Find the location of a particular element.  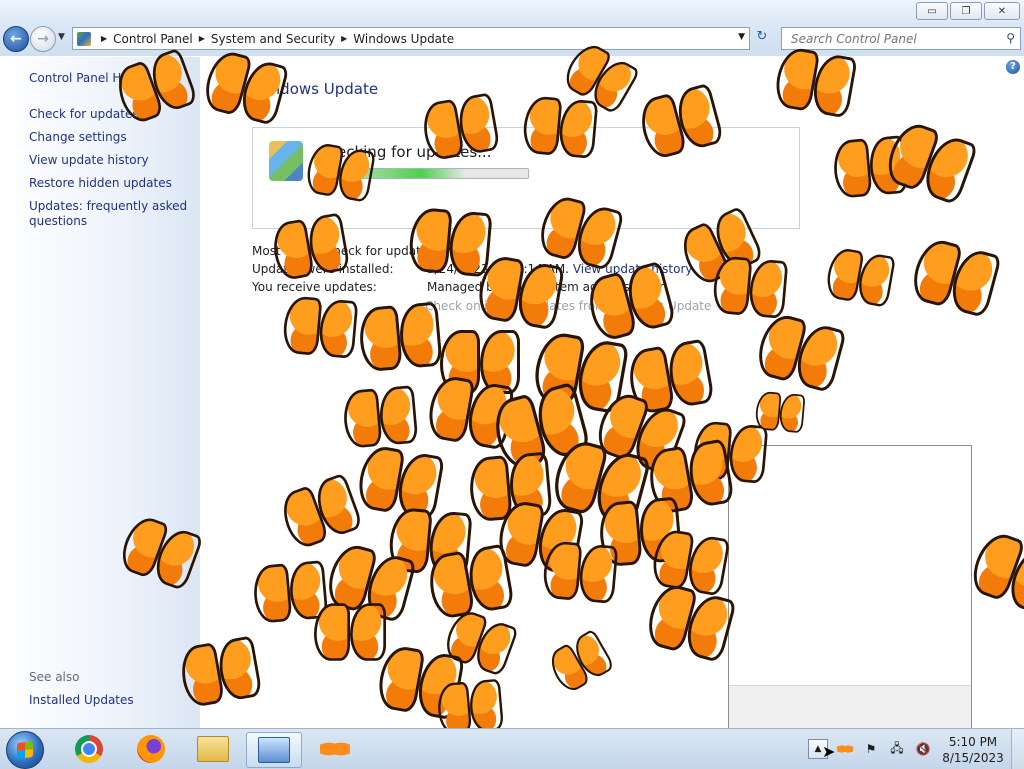

taskbar-app-firefox is located at coordinates (151, 749).